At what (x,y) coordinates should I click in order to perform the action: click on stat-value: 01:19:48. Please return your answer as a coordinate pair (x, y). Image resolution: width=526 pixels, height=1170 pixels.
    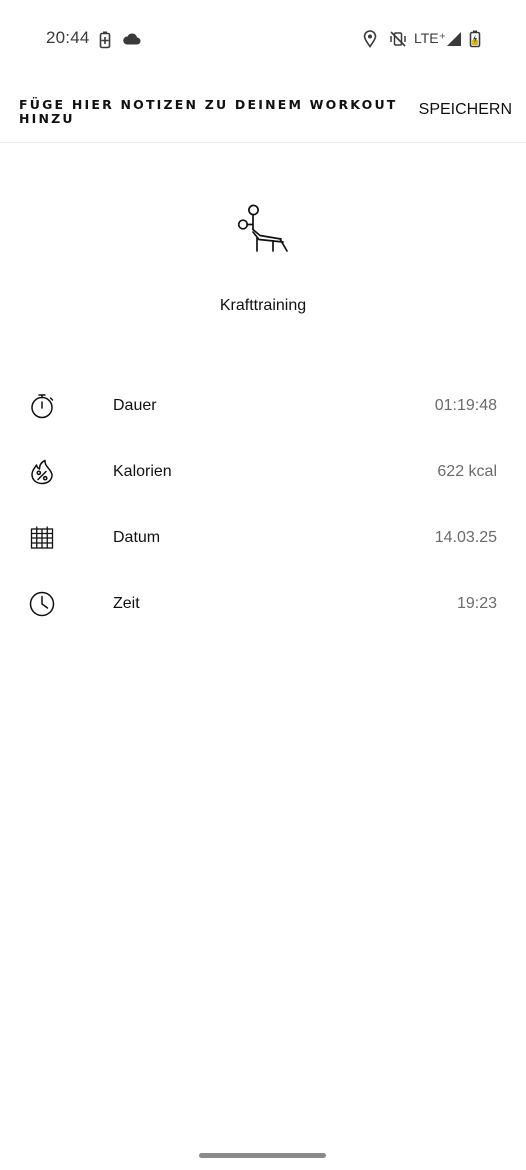
    Looking at the image, I should click on (465, 405).